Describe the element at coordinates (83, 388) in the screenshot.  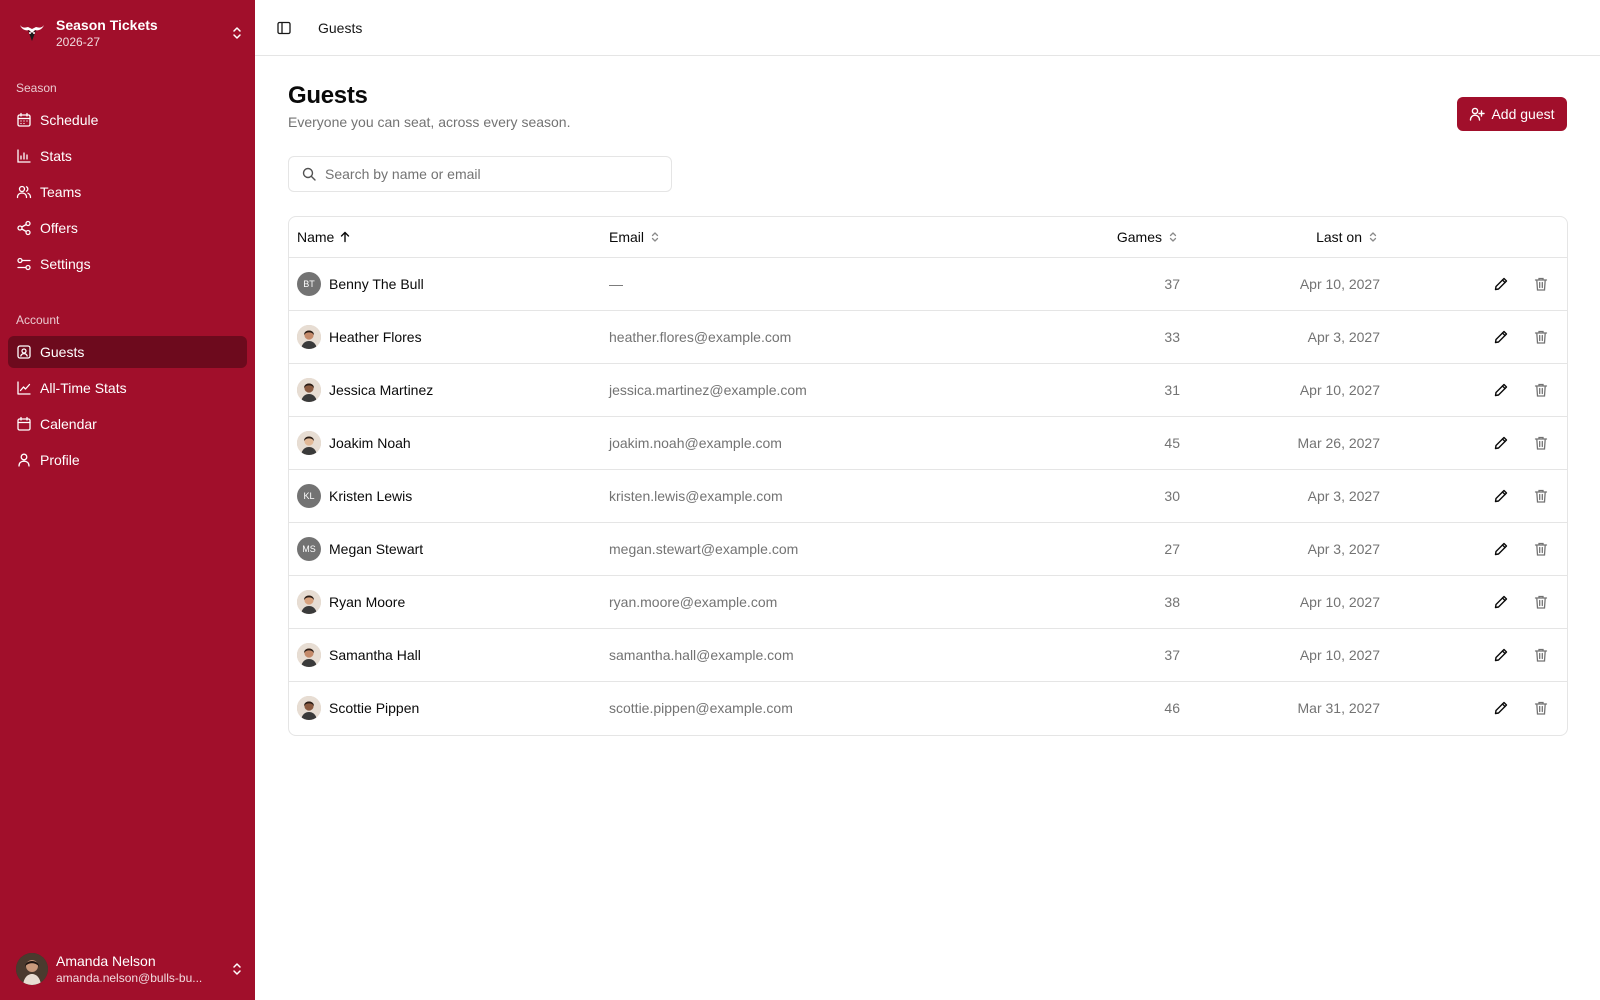
I see `sidebar-item-label: All-Time Stats` at that location.